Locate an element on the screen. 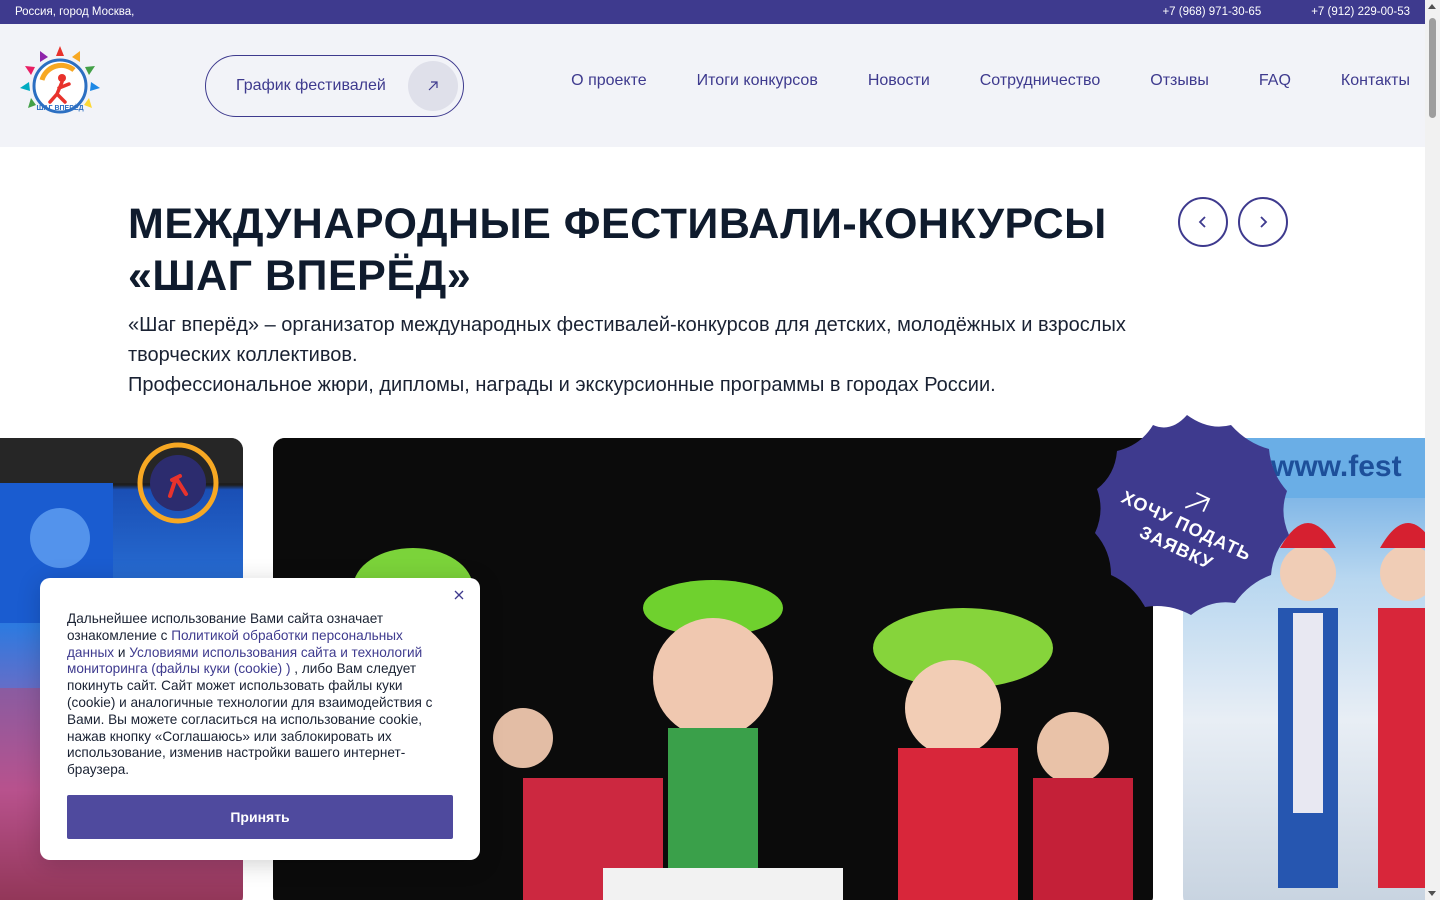  festival-schedule-button: График фестивалей is located at coordinates (334, 86).